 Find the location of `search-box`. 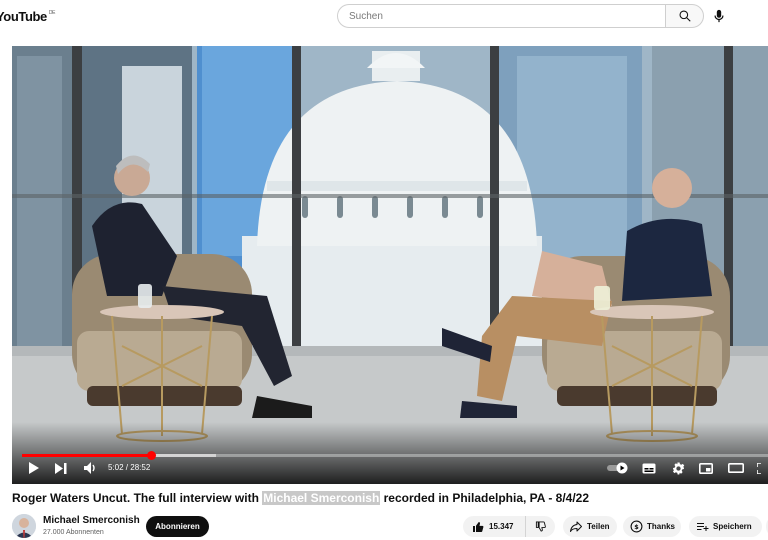

search-box is located at coordinates (520, 16).